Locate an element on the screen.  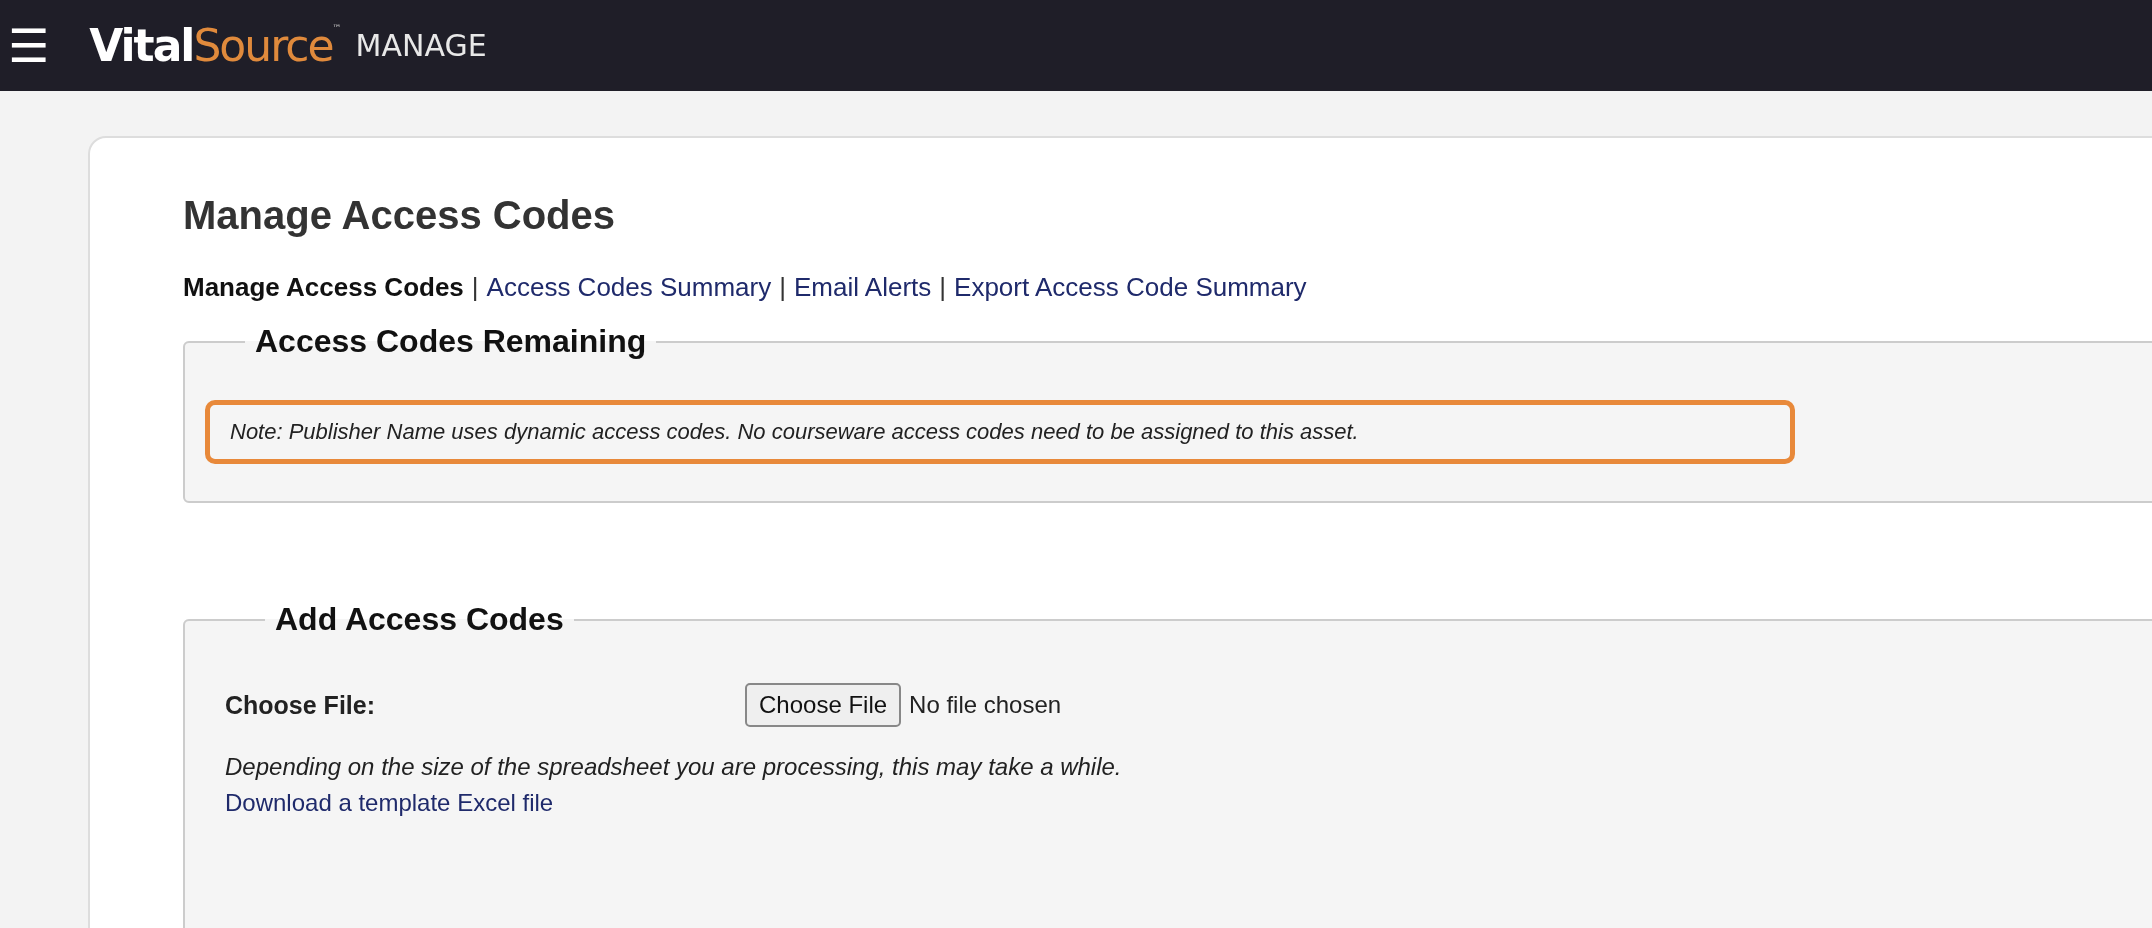
hint-text: Depending on the size of the spreadsheet you are processing, this may take a while. is located at coordinates (674, 767).